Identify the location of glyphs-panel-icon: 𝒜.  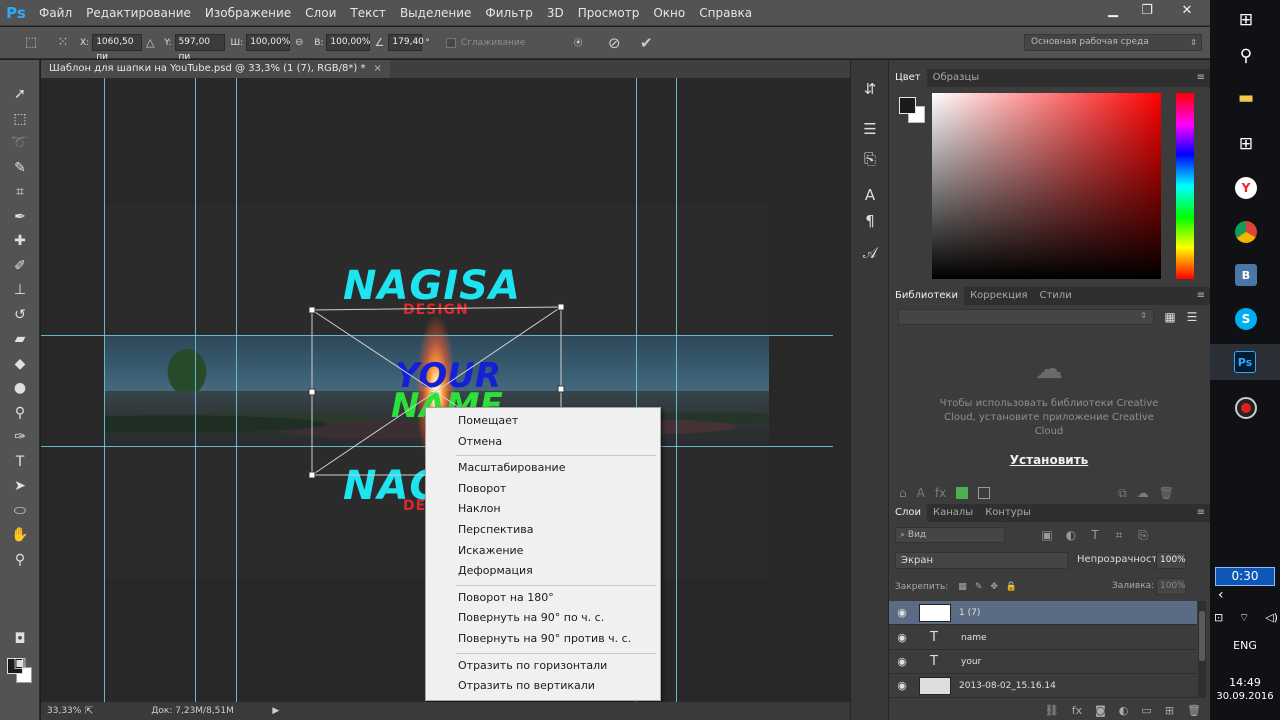
(870, 253).